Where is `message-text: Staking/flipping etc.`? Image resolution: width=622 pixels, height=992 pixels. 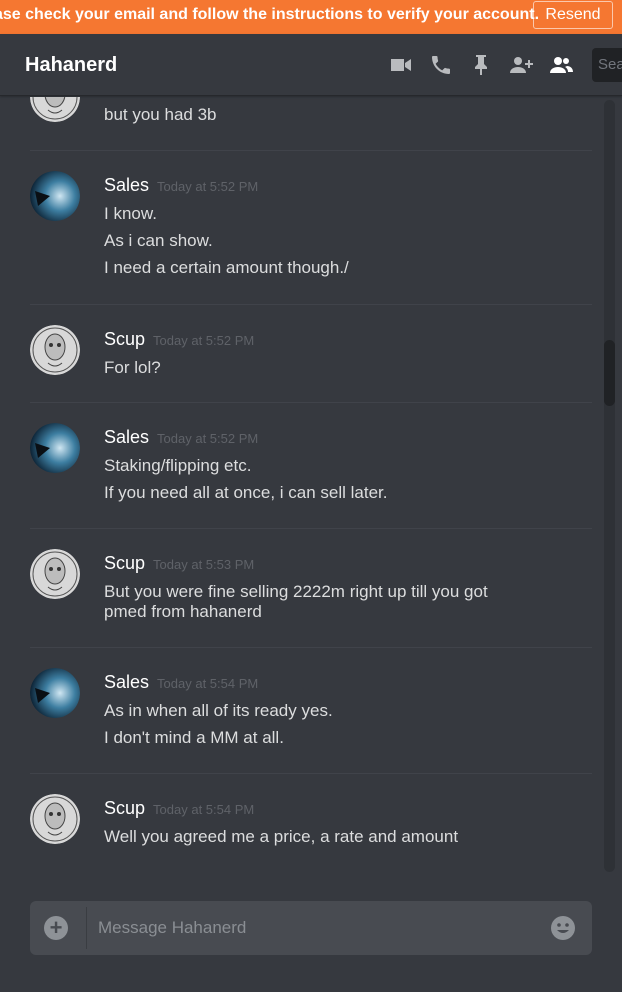
message-text: Staking/flipping etc. is located at coordinates (178, 465).